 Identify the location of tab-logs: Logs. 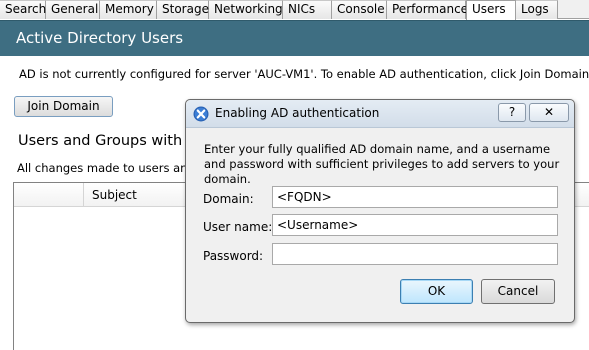
(537, 9).